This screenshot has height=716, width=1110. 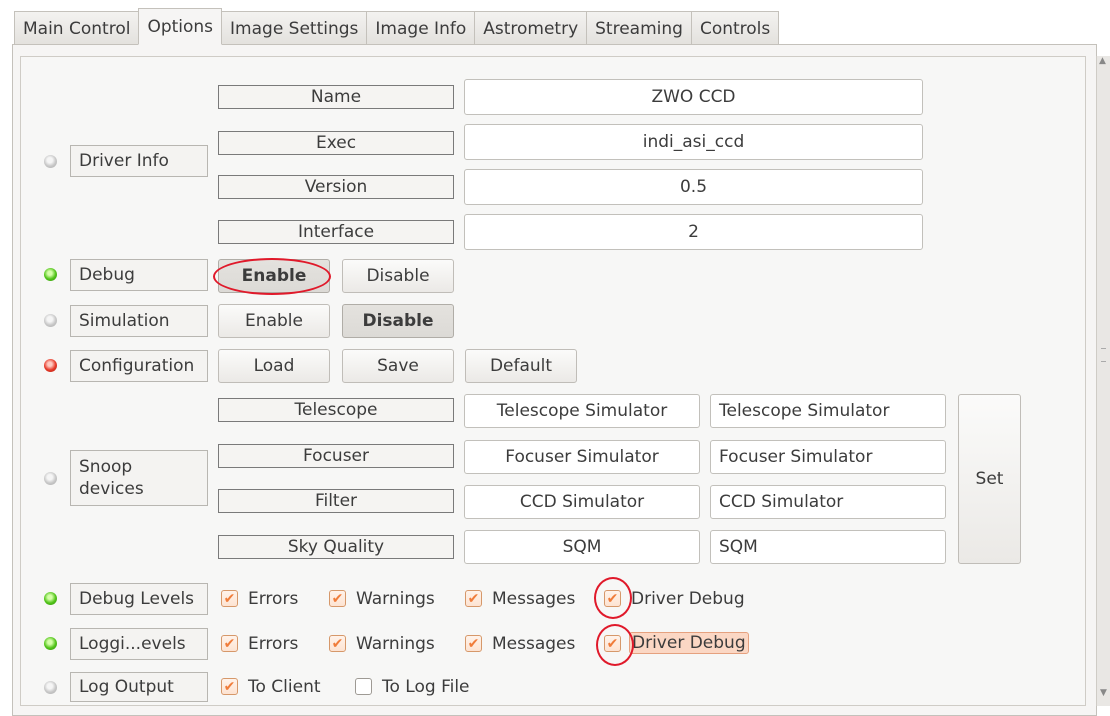 I want to click on simulation-disable-button: Disable, so click(x=398, y=321).